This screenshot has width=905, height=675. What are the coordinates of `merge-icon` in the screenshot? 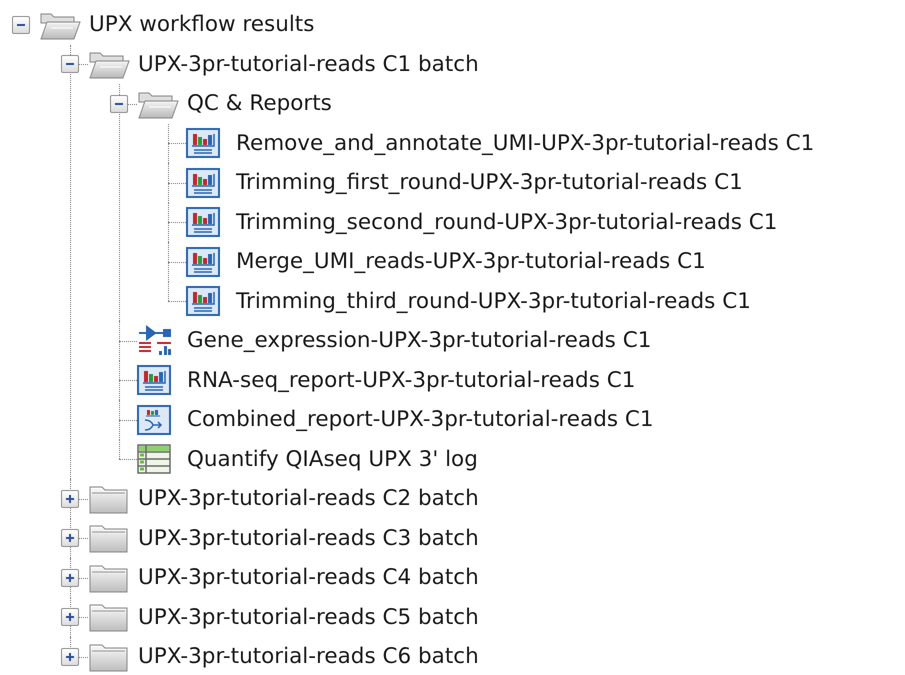 It's located at (154, 419).